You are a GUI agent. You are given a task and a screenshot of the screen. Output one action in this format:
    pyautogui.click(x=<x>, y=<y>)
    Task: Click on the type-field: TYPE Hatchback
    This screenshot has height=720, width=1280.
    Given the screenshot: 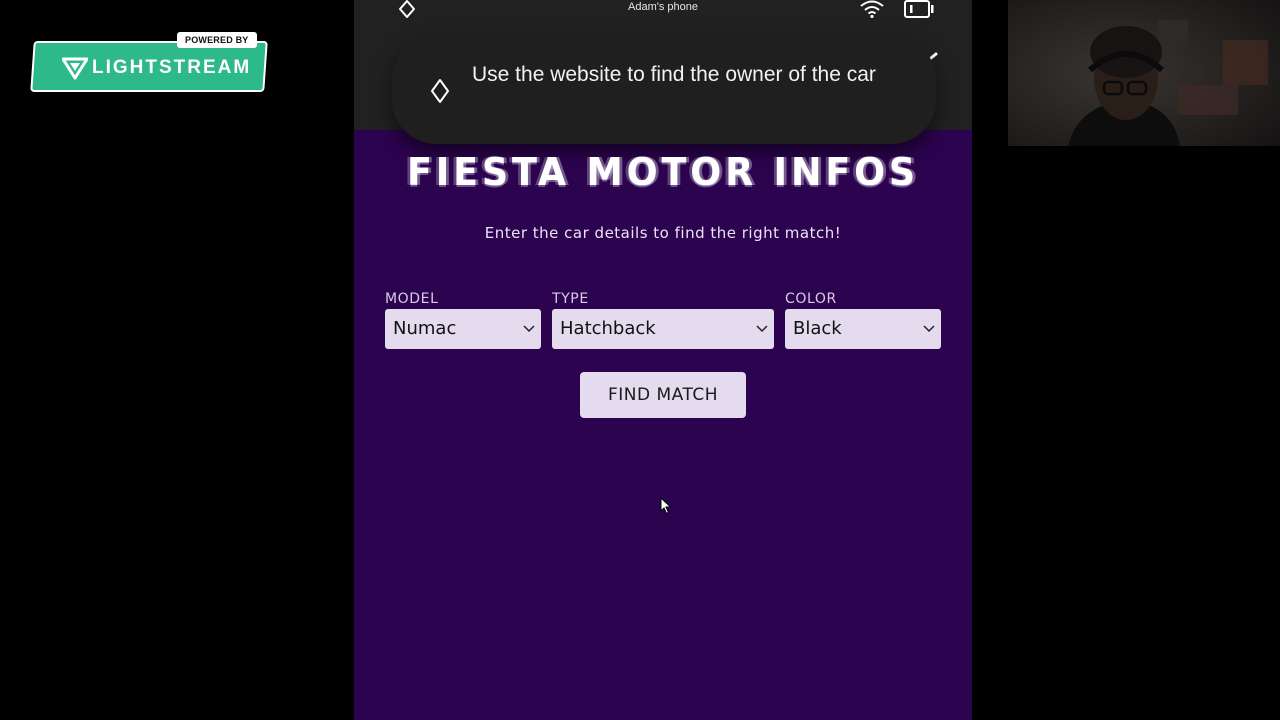 What is the action you would take?
    pyautogui.click(x=663, y=319)
    